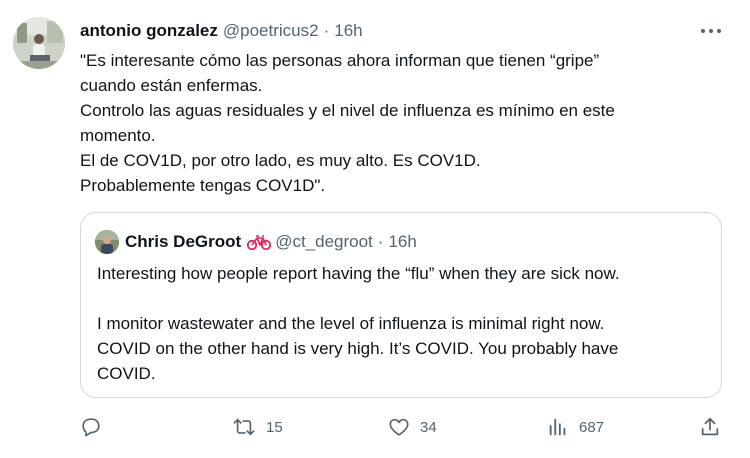  I want to click on reply-button, so click(91, 427).